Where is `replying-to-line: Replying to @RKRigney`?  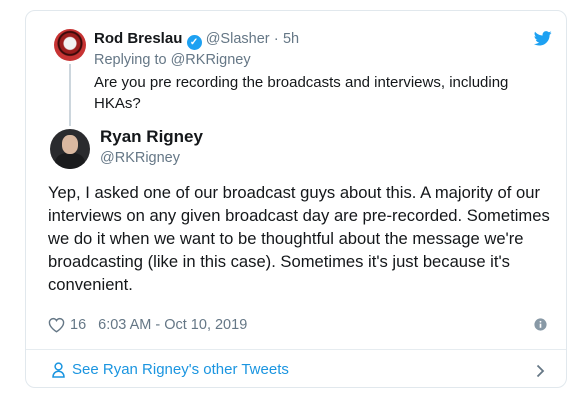
replying-to-line: Replying to @RKRigney is located at coordinates (172, 60).